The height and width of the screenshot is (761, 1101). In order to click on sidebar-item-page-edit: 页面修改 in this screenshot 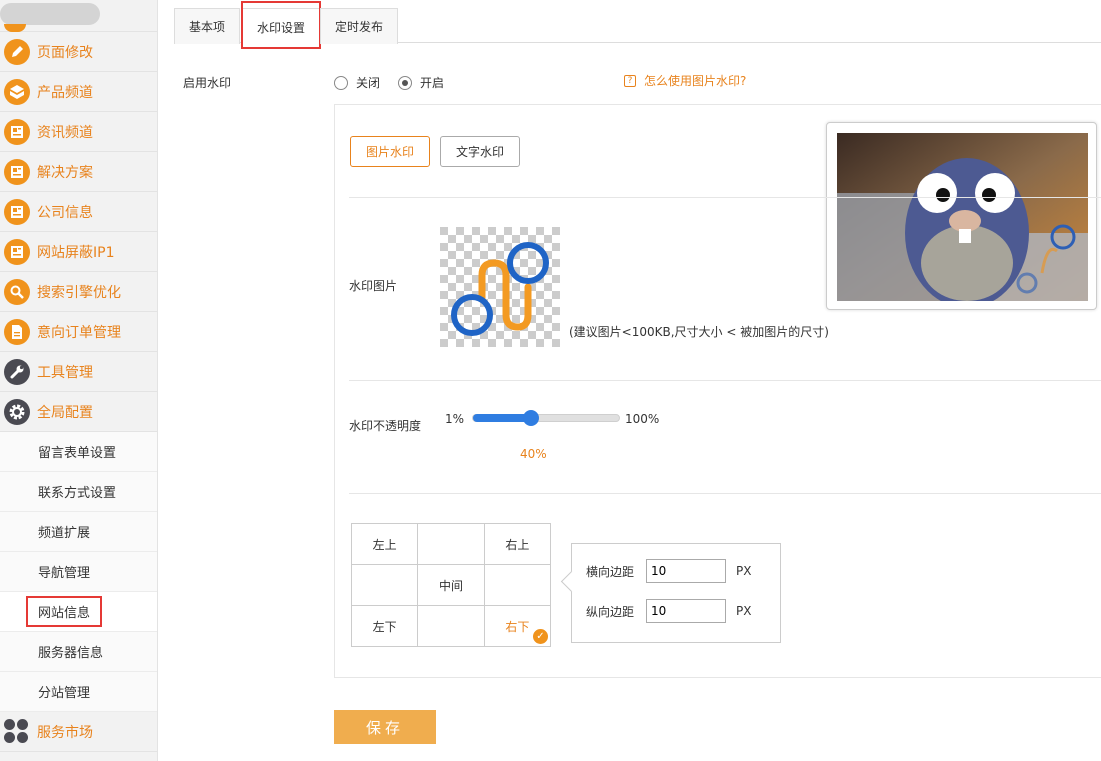, I will do `click(78, 52)`.